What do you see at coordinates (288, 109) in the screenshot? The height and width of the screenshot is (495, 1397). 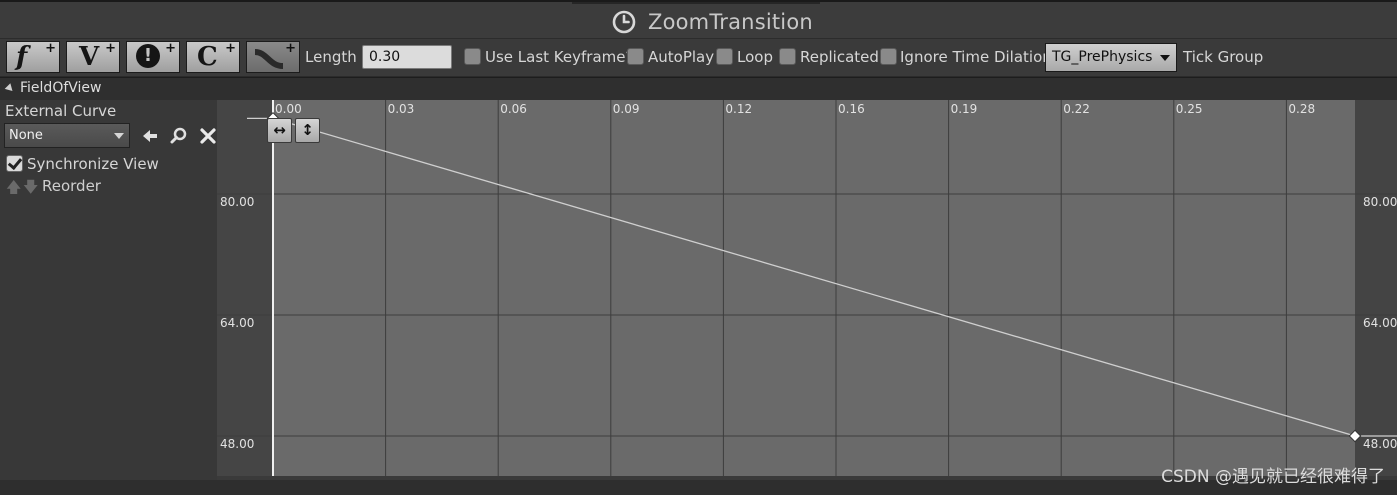 I see `x-tick-label: 0.00` at bounding box center [288, 109].